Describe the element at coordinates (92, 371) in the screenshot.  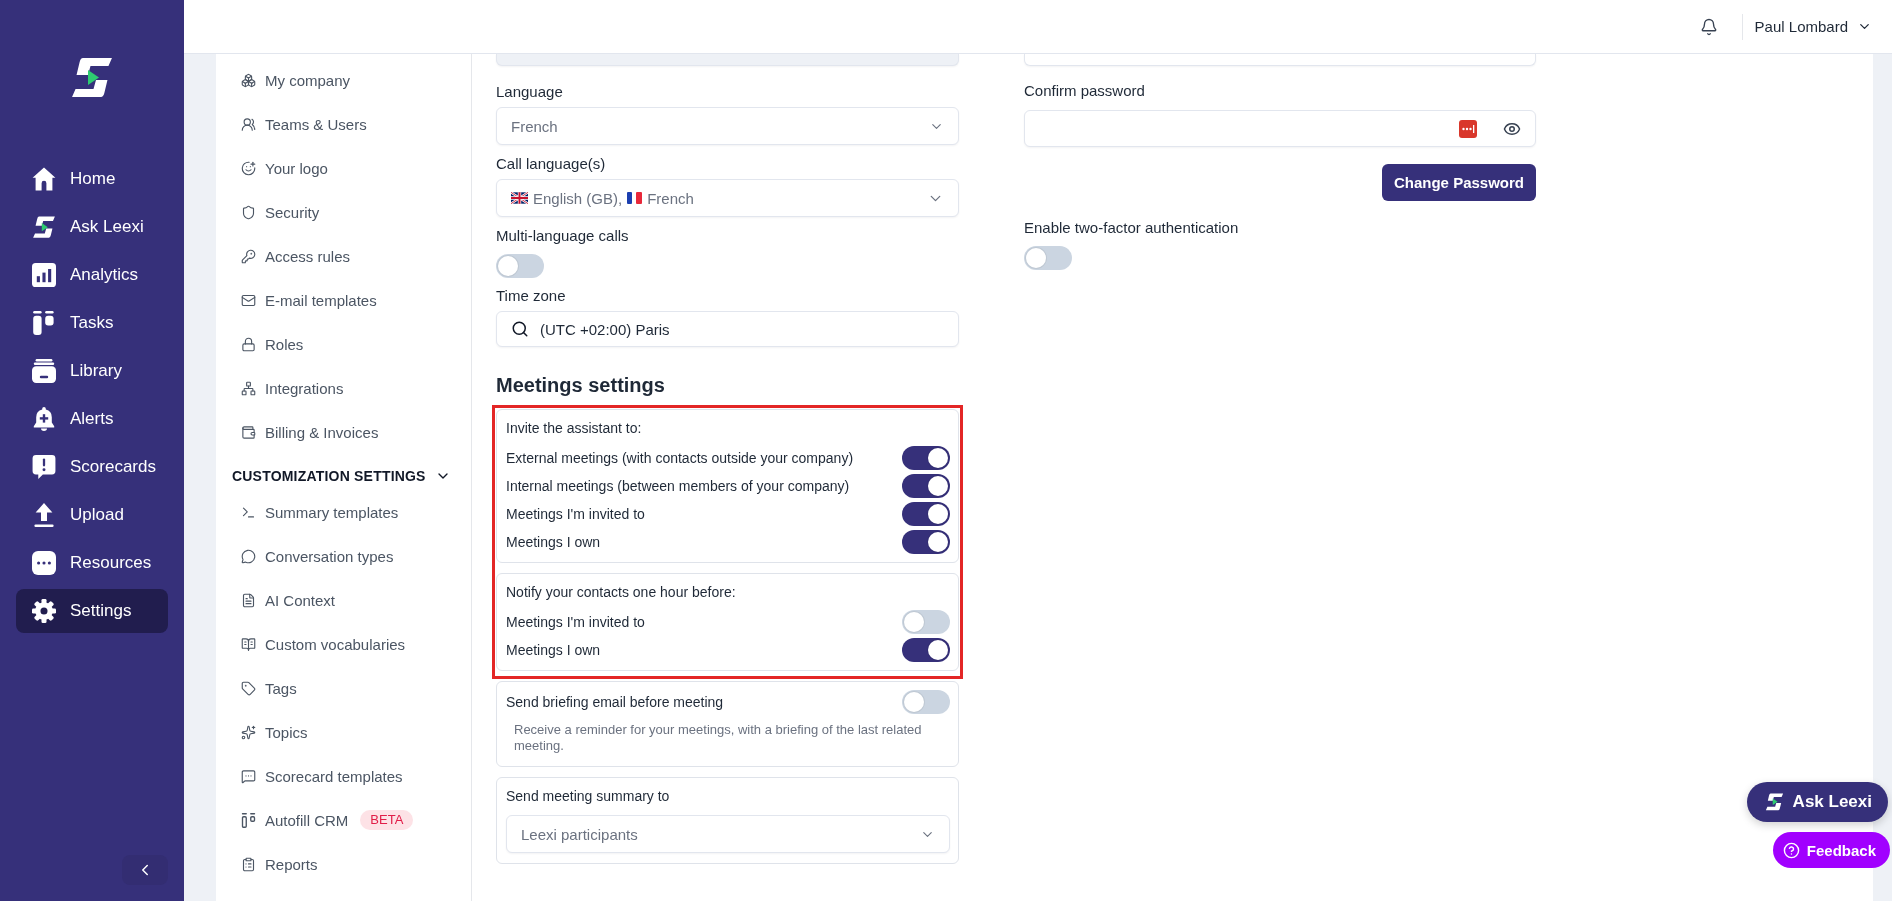
I see `sidebar-item: Library` at that location.